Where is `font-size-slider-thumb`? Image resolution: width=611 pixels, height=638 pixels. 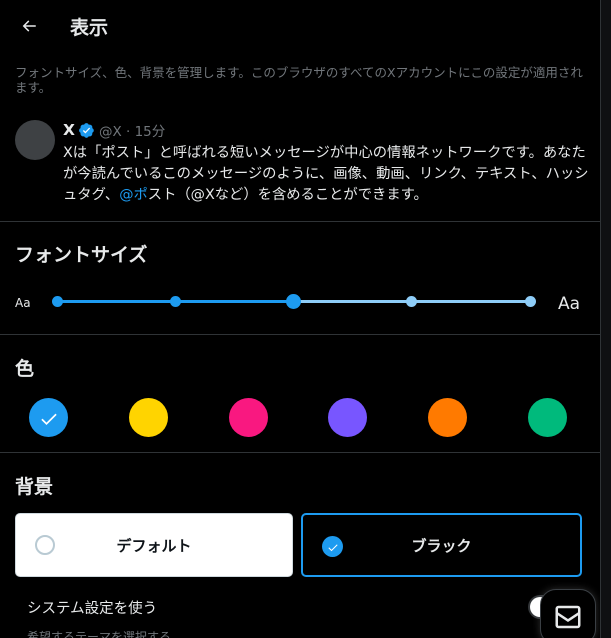 font-size-slider-thumb is located at coordinates (293, 301).